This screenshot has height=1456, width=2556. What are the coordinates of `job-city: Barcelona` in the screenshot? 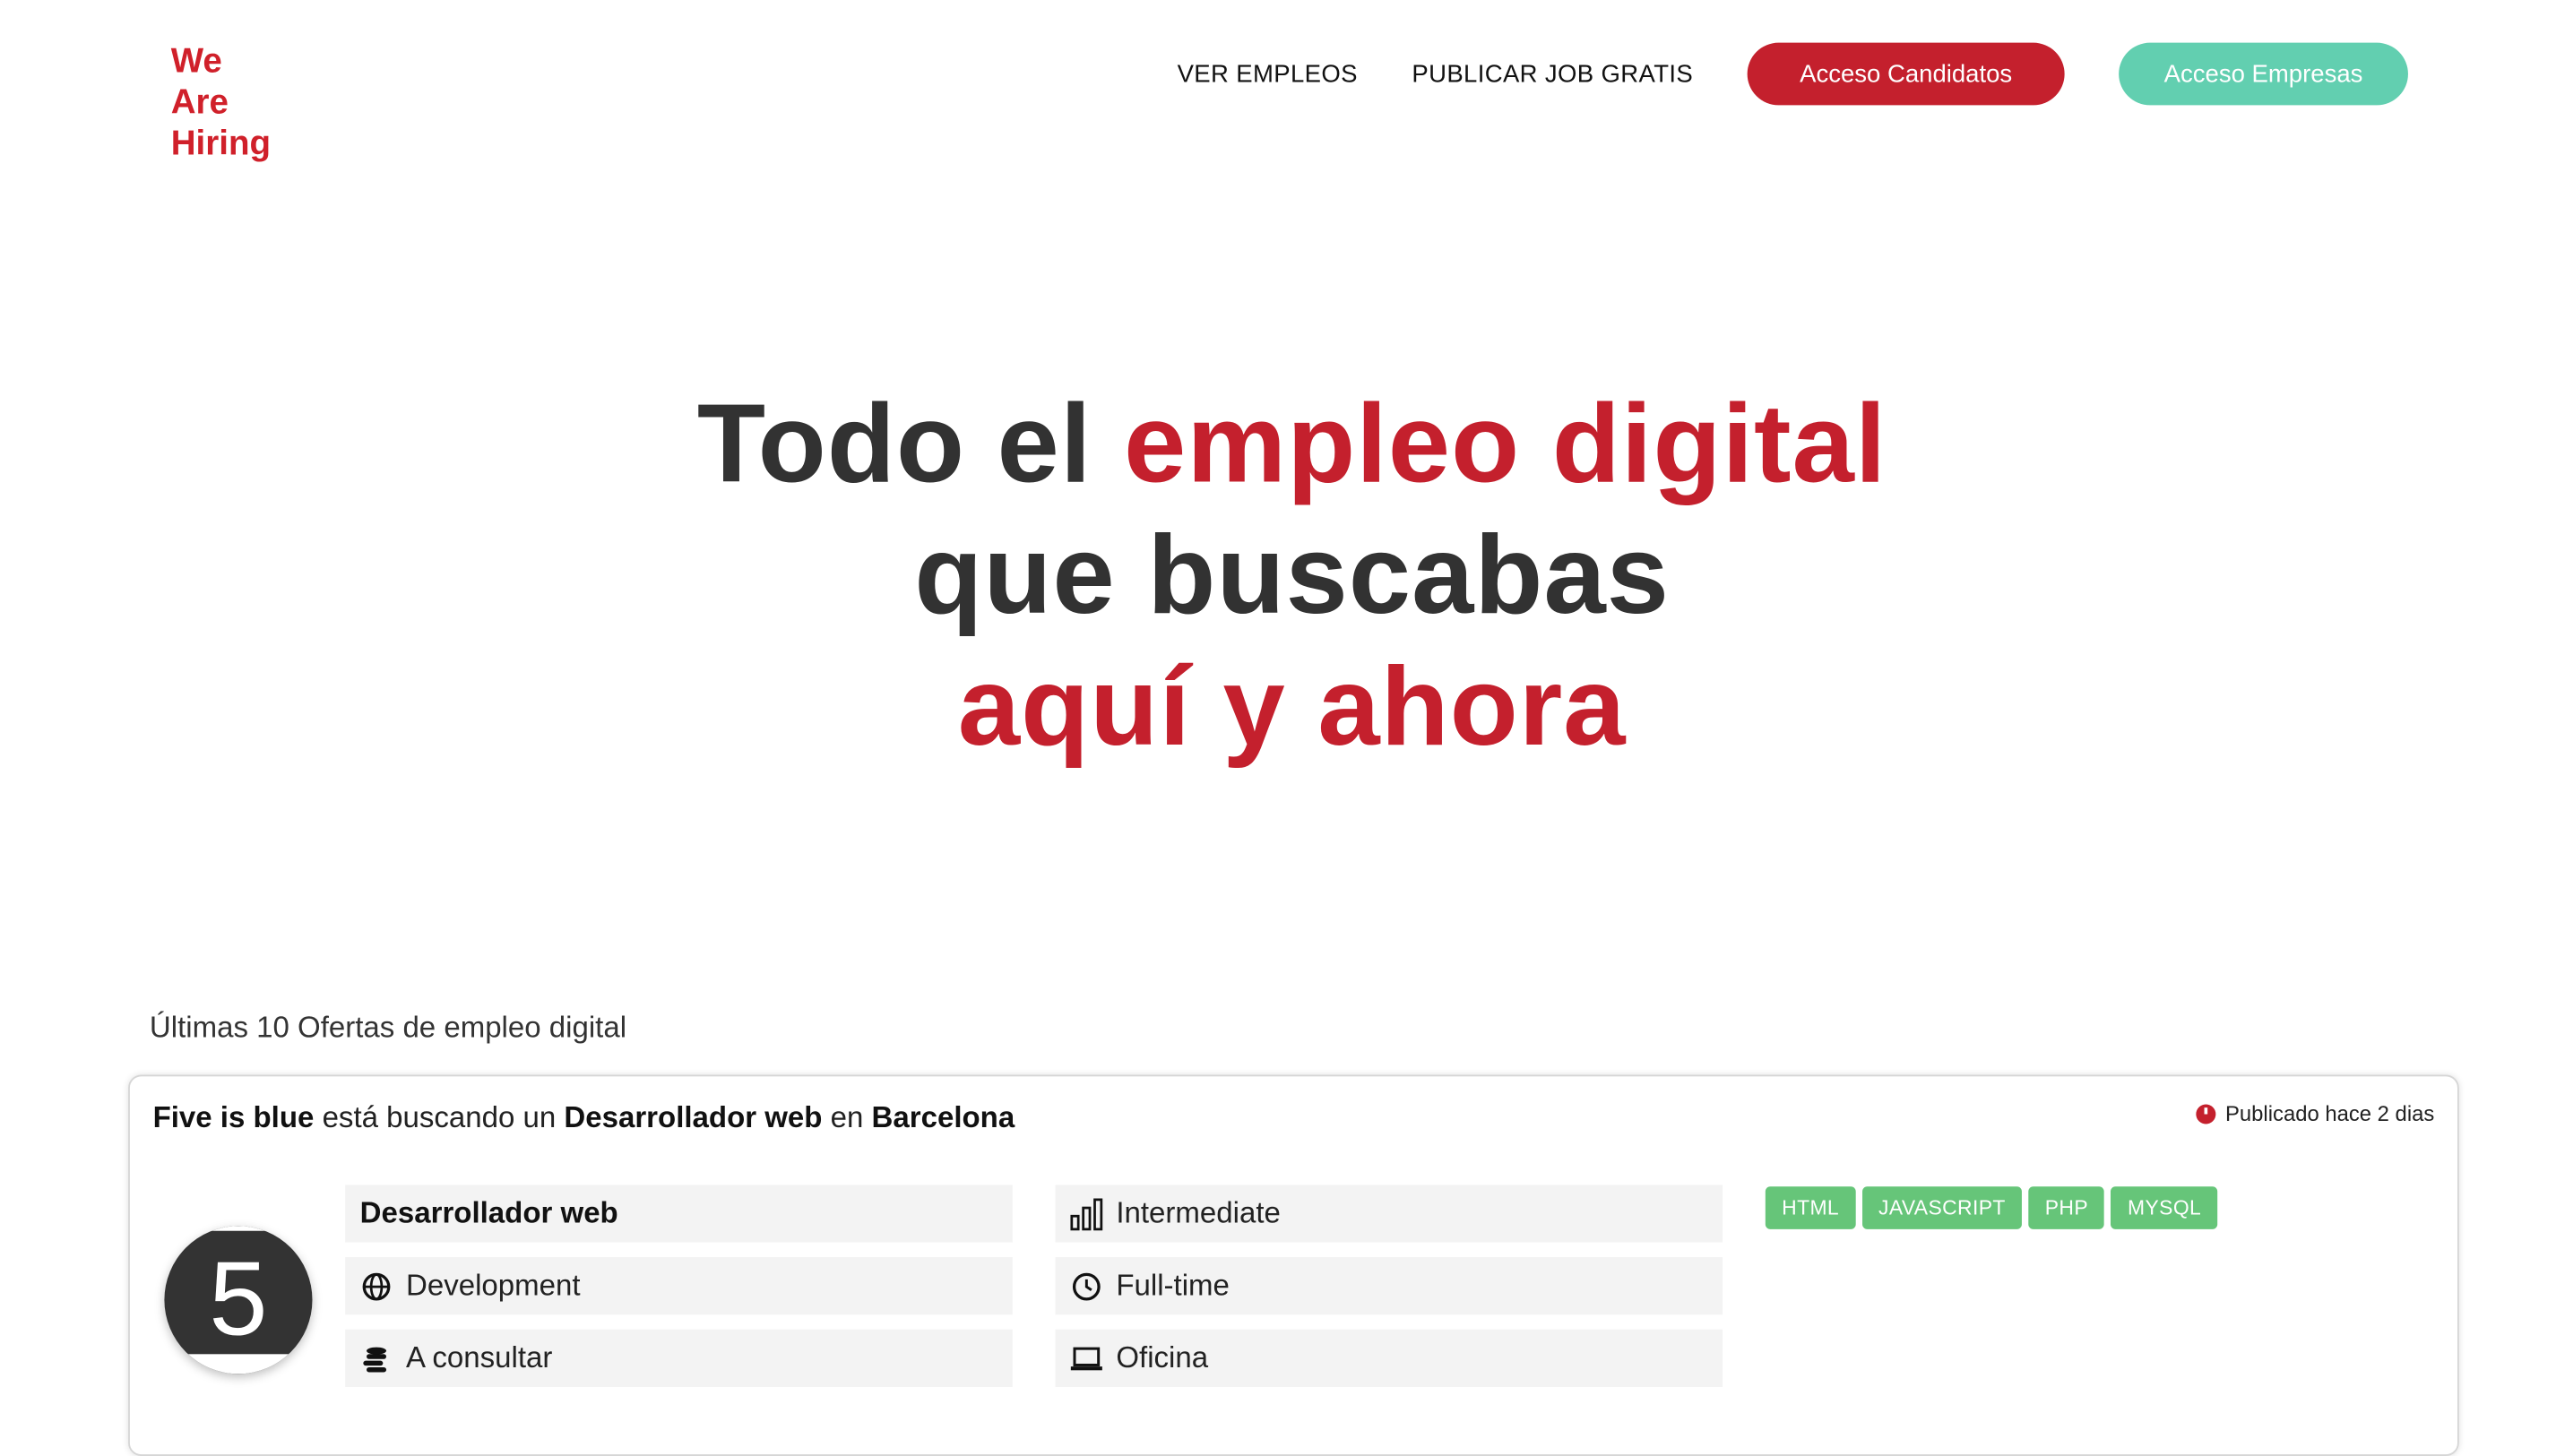 It's located at (943, 1117).